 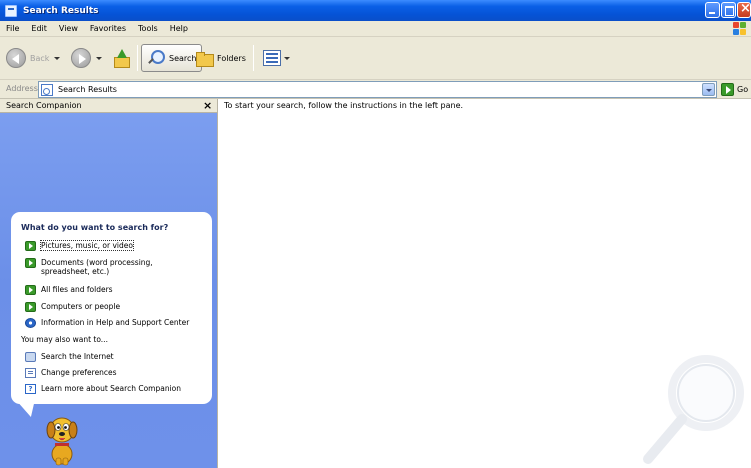 What do you see at coordinates (81, 58) in the screenshot?
I see `forward-arrow-icon` at bounding box center [81, 58].